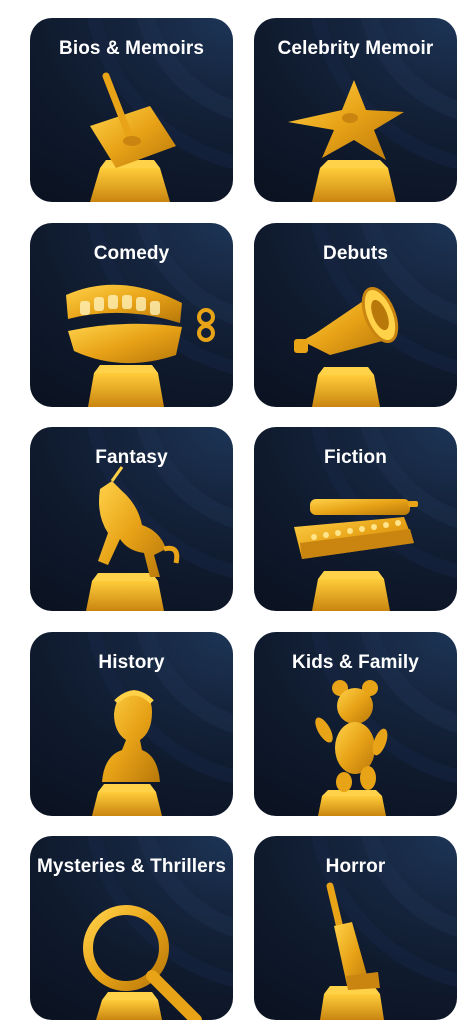  What do you see at coordinates (131, 457) in the screenshot?
I see `category-title: Fantasy` at bounding box center [131, 457].